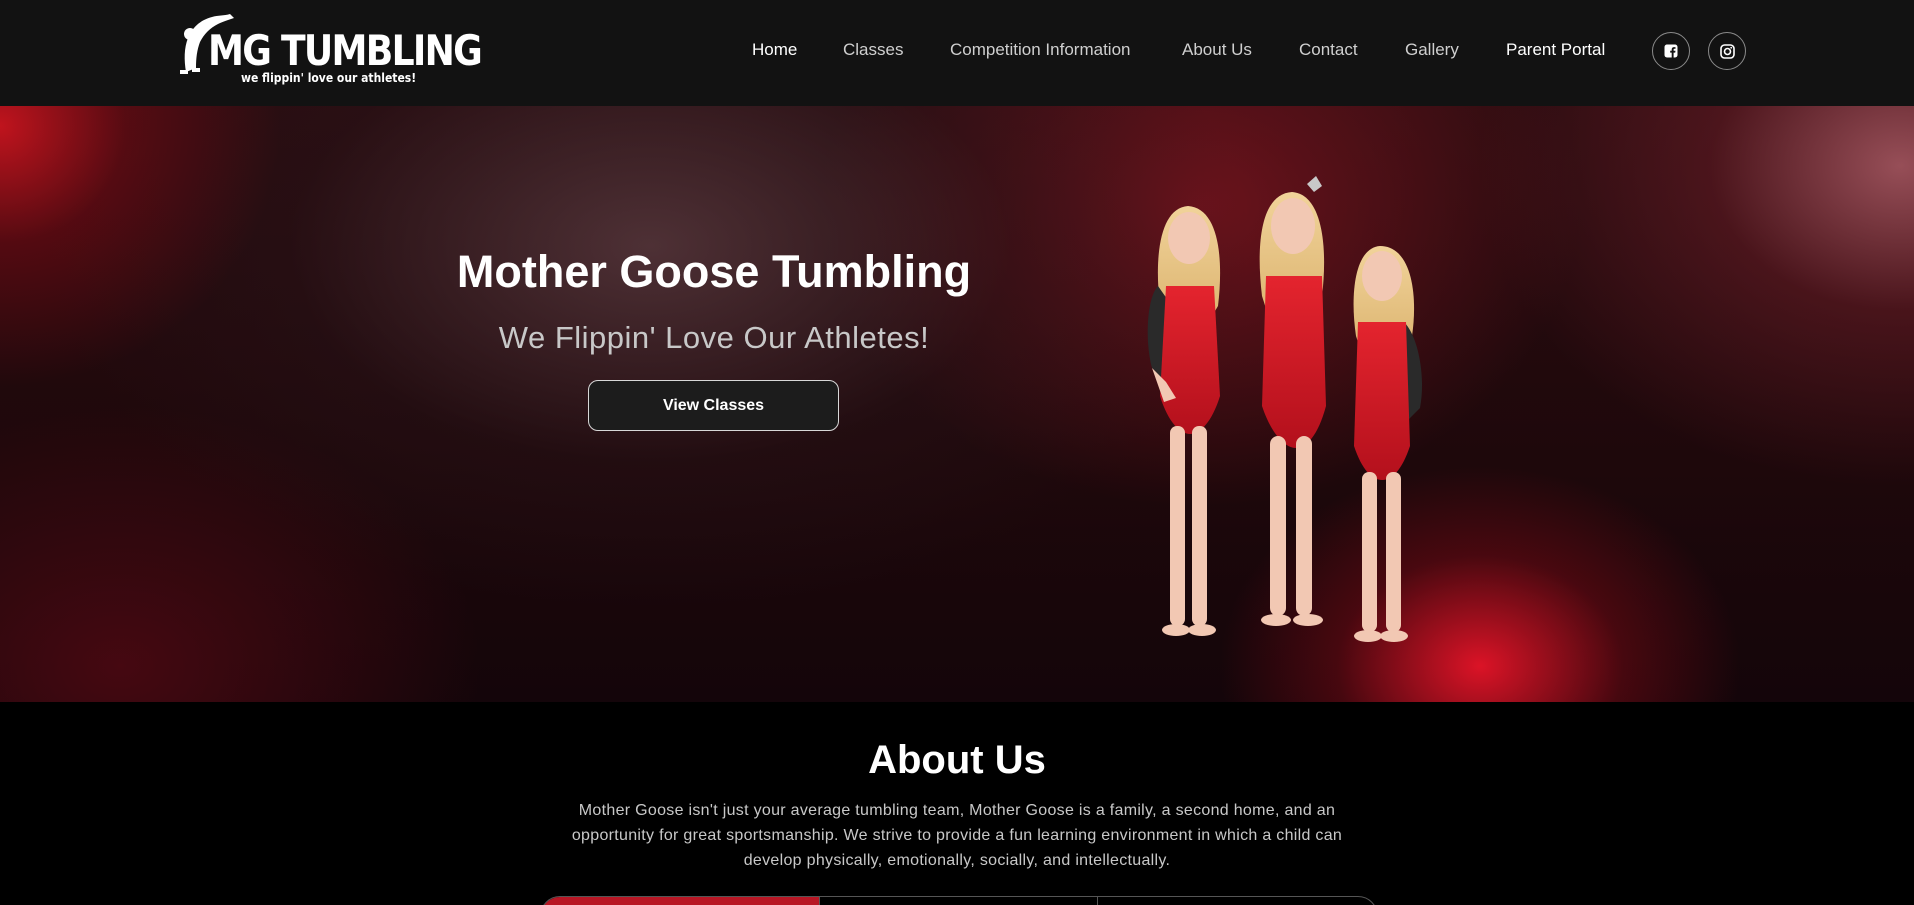 Image resolution: width=1914 pixels, height=905 pixels. I want to click on nav-parent-portal: Parent Portal, so click(1555, 50).